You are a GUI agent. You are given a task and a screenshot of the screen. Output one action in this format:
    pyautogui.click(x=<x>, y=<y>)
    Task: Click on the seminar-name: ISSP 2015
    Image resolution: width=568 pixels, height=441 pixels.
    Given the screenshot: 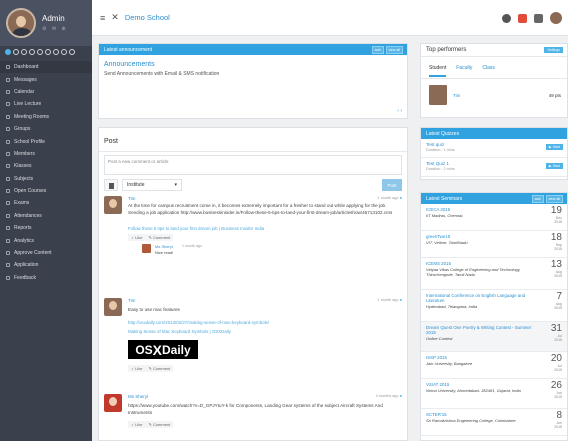 What is the action you would take?
    pyautogui.click(x=481, y=357)
    